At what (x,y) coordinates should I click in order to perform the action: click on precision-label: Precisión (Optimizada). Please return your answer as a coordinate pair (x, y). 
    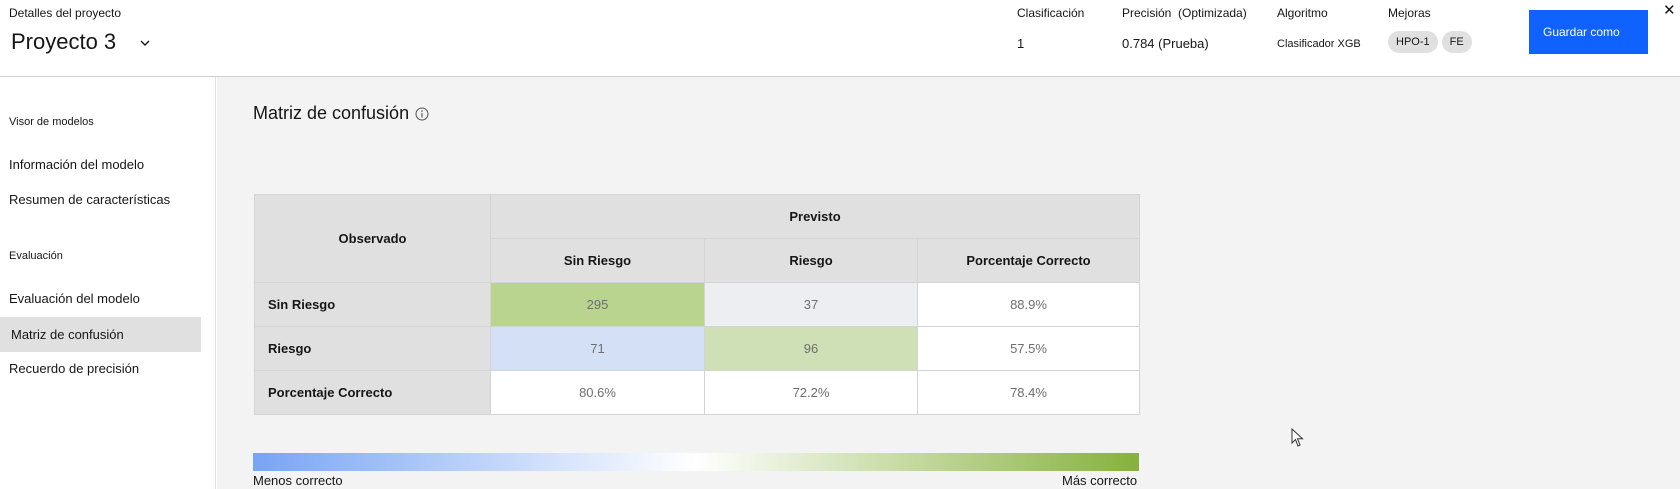
    Looking at the image, I should click on (1184, 13).